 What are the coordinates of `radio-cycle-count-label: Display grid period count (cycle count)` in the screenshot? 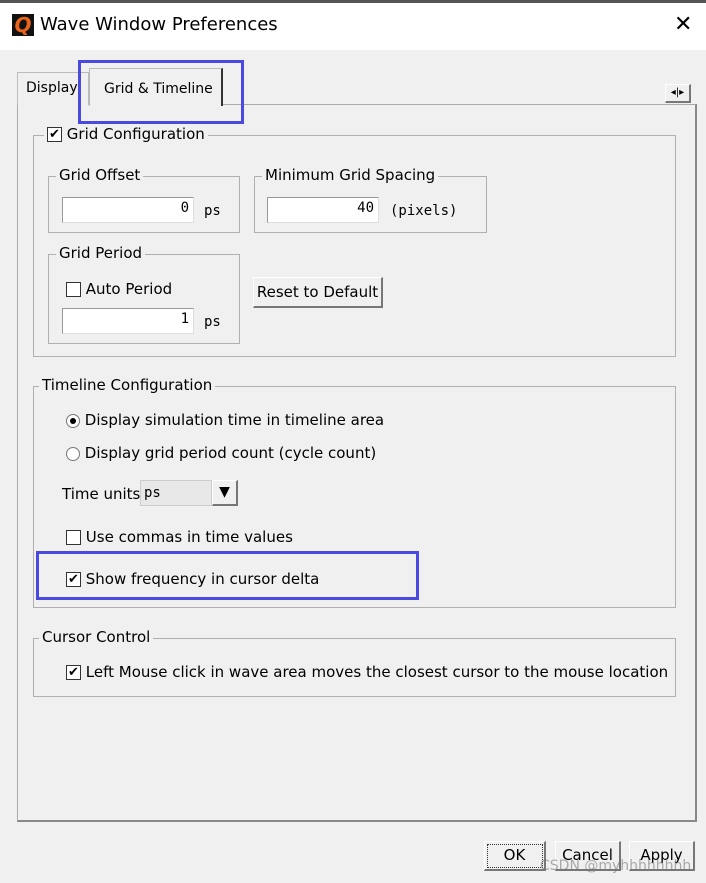 It's located at (230, 453).